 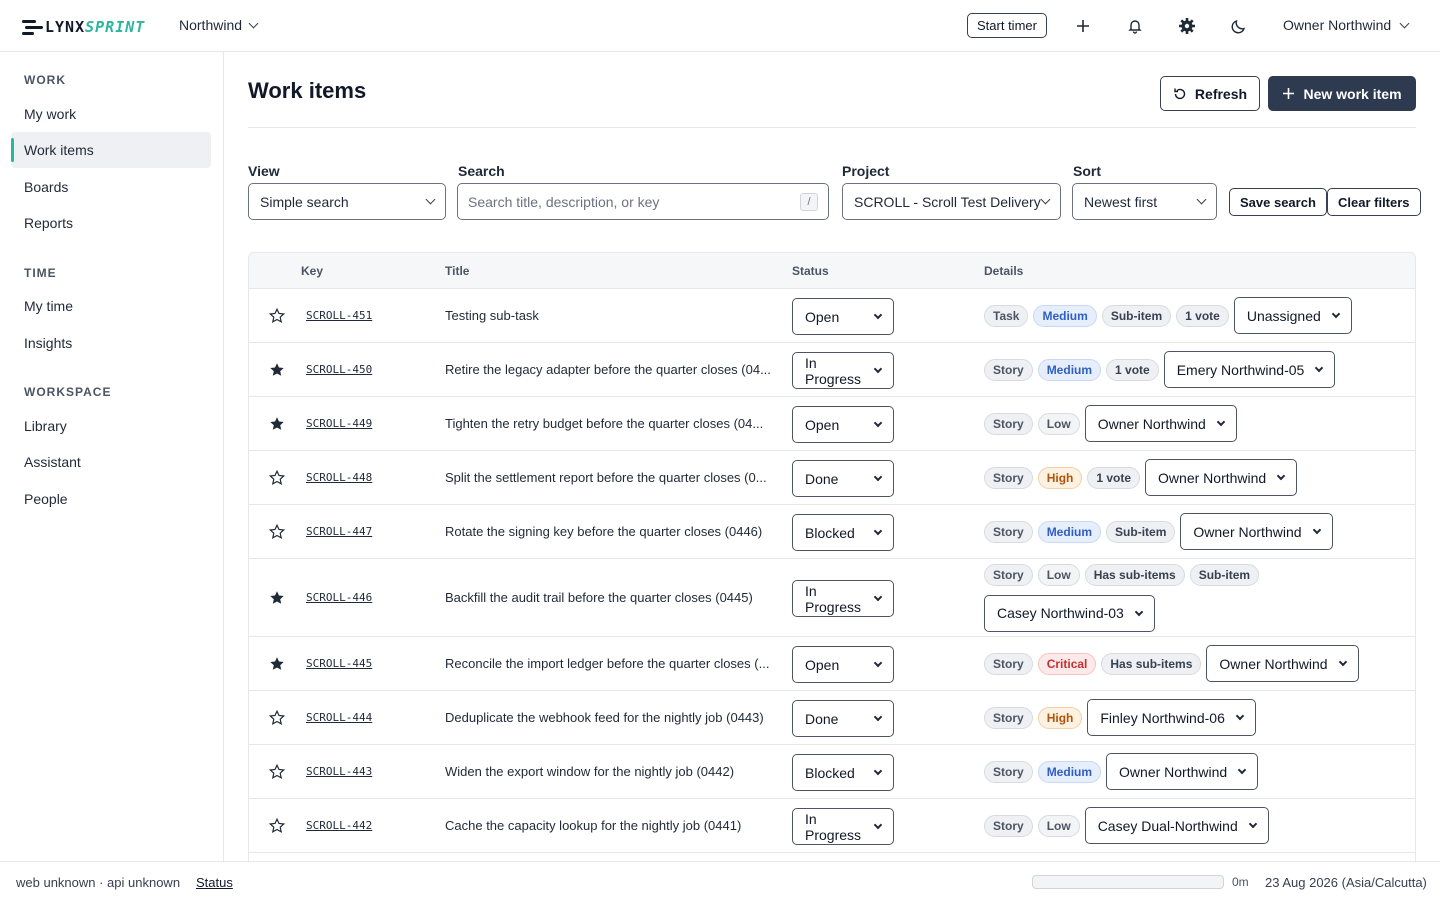 What do you see at coordinates (339, 663) in the screenshot?
I see `work-item-key-link: SCROLL-445` at bounding box center [339, 663].